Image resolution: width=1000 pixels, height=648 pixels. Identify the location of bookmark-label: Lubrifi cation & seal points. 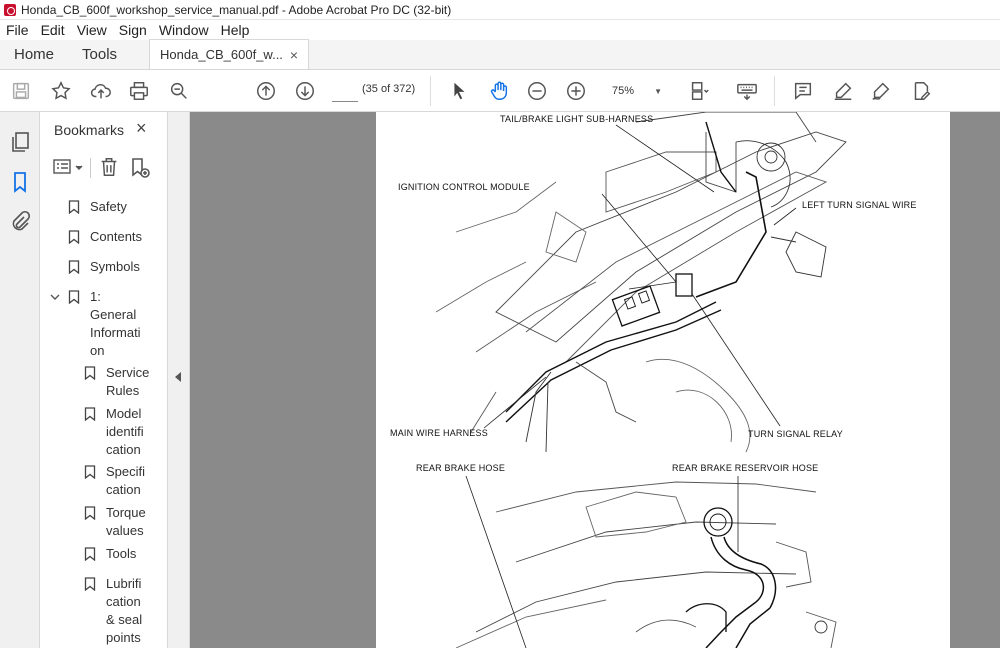
(124, 610).